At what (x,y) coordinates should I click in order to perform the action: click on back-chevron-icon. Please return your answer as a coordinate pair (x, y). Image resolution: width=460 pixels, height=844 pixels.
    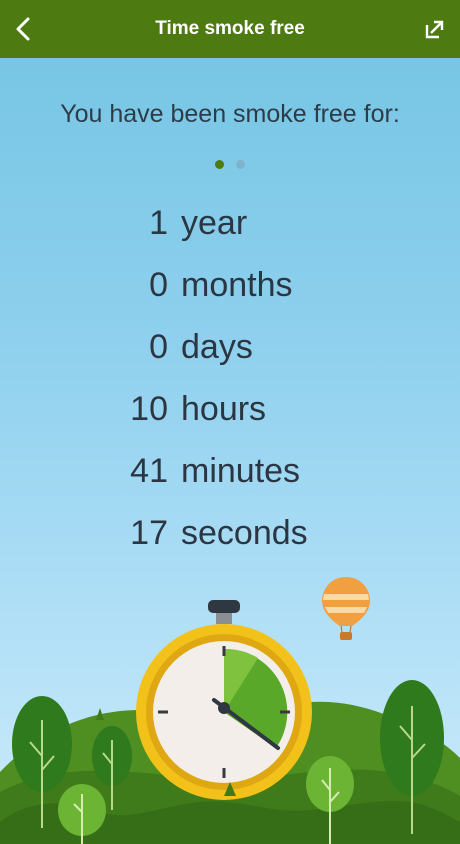
    Looking at the image, I should click on (23, 29).